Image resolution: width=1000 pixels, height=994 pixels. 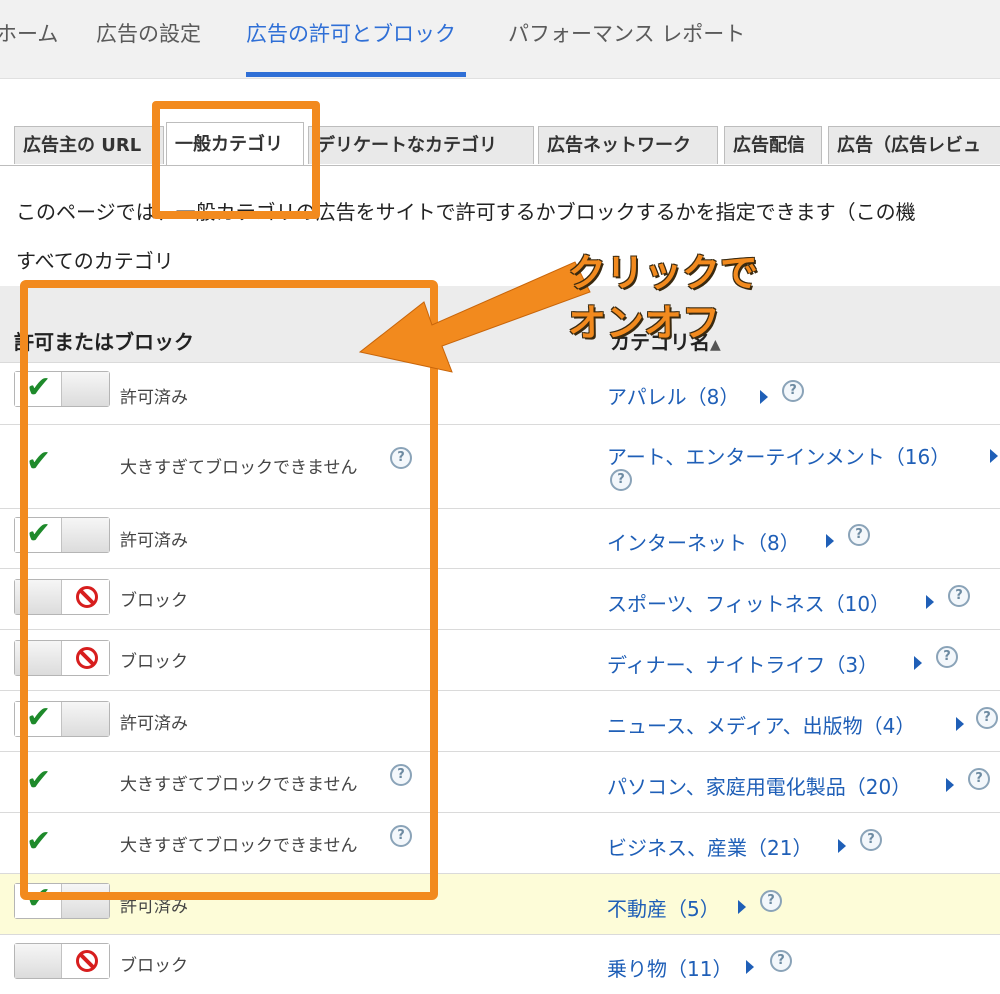 What do you see at coordinates (644, 323) in the screenshot?
I see `annotation-text-line2: オンオフ` at bounding box center [644, 323].